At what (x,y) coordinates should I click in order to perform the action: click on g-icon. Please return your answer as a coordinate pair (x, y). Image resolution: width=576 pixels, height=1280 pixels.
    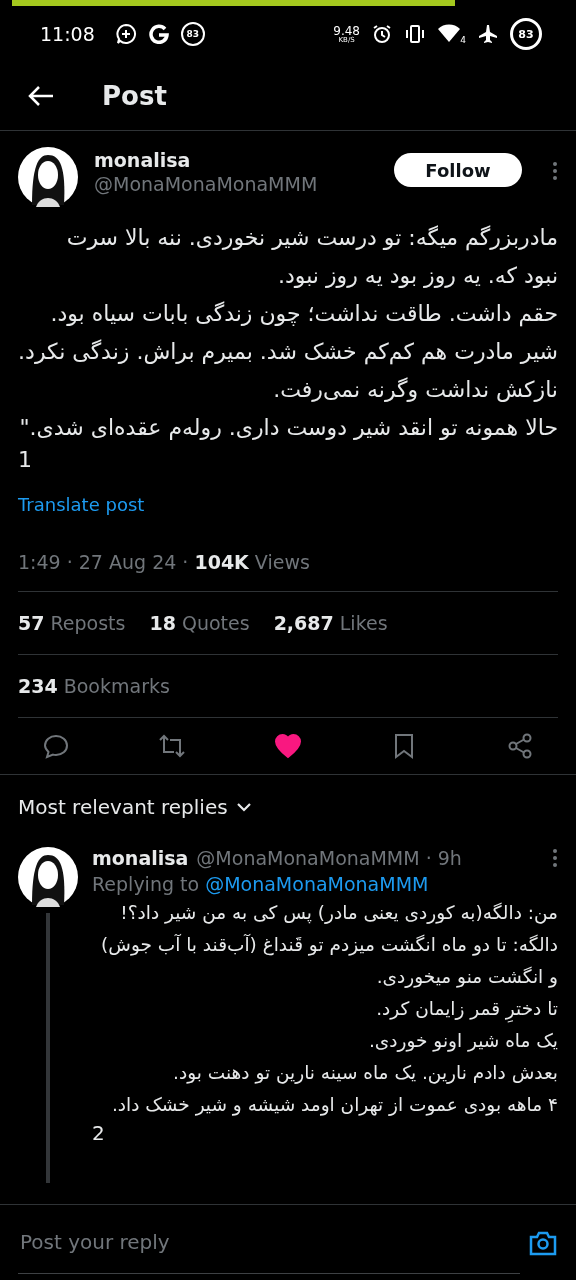
    Looking at the image, I should click on (158, 34).